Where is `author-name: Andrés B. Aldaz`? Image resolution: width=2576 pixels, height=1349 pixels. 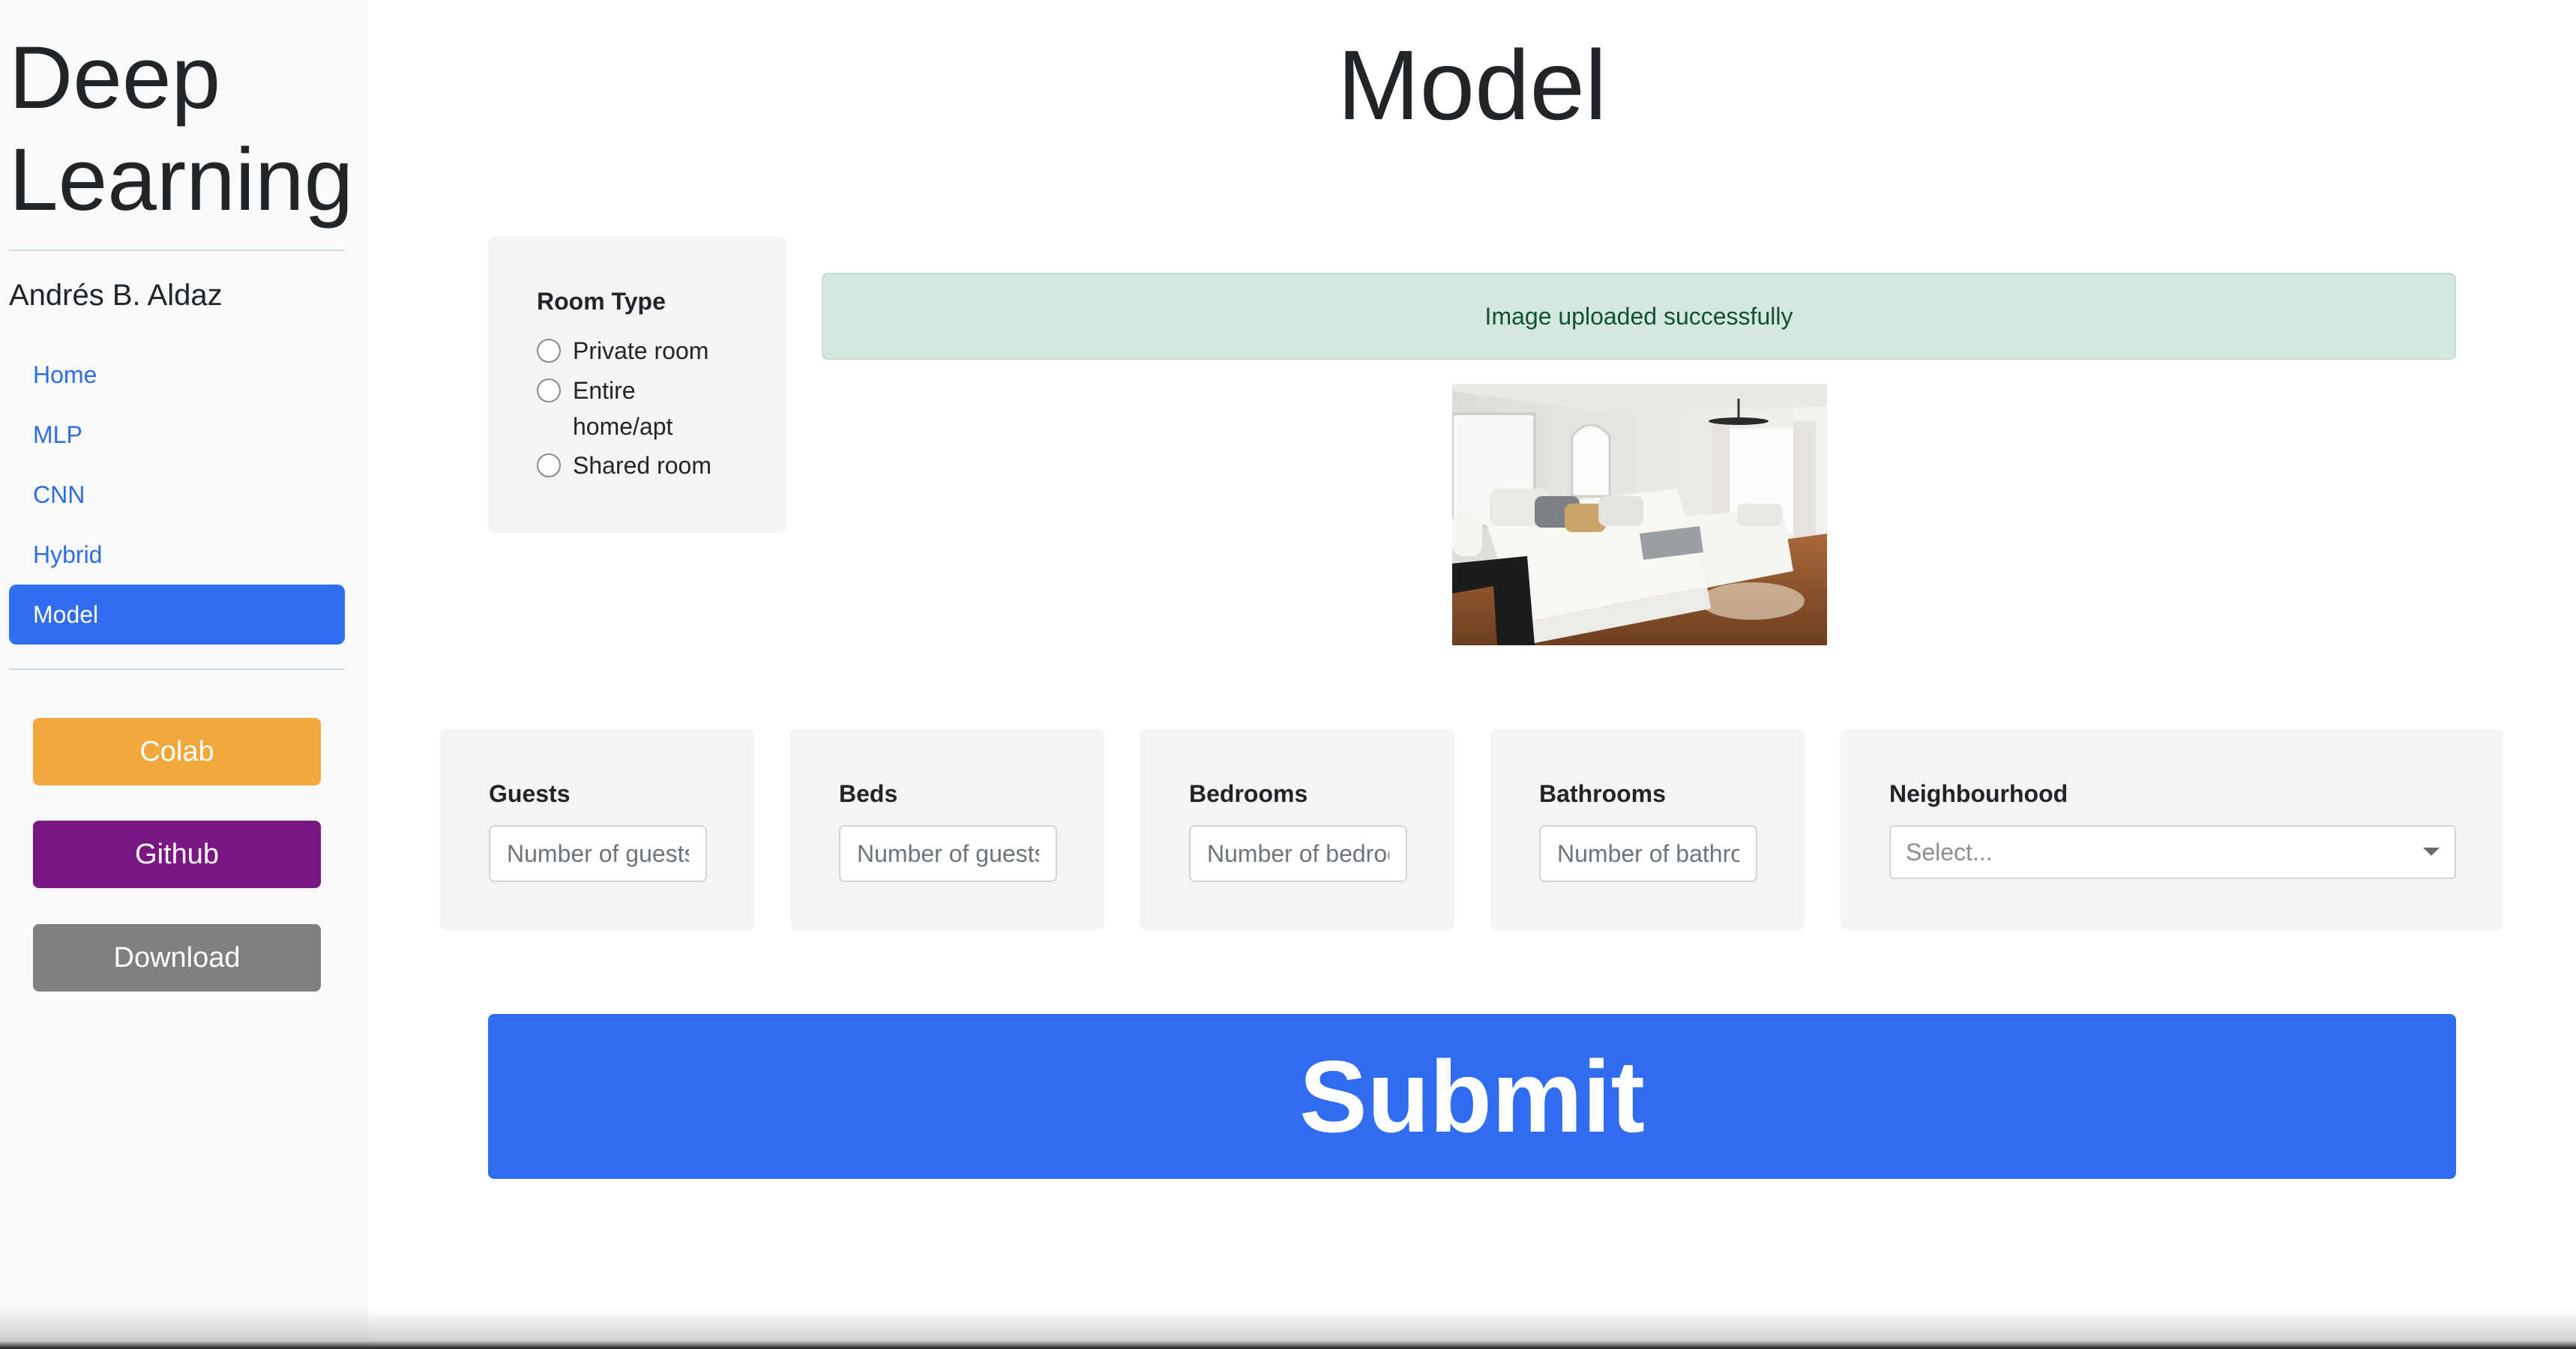
author-name: Andrés B. Aldaz is located at coordinates (116, 295).